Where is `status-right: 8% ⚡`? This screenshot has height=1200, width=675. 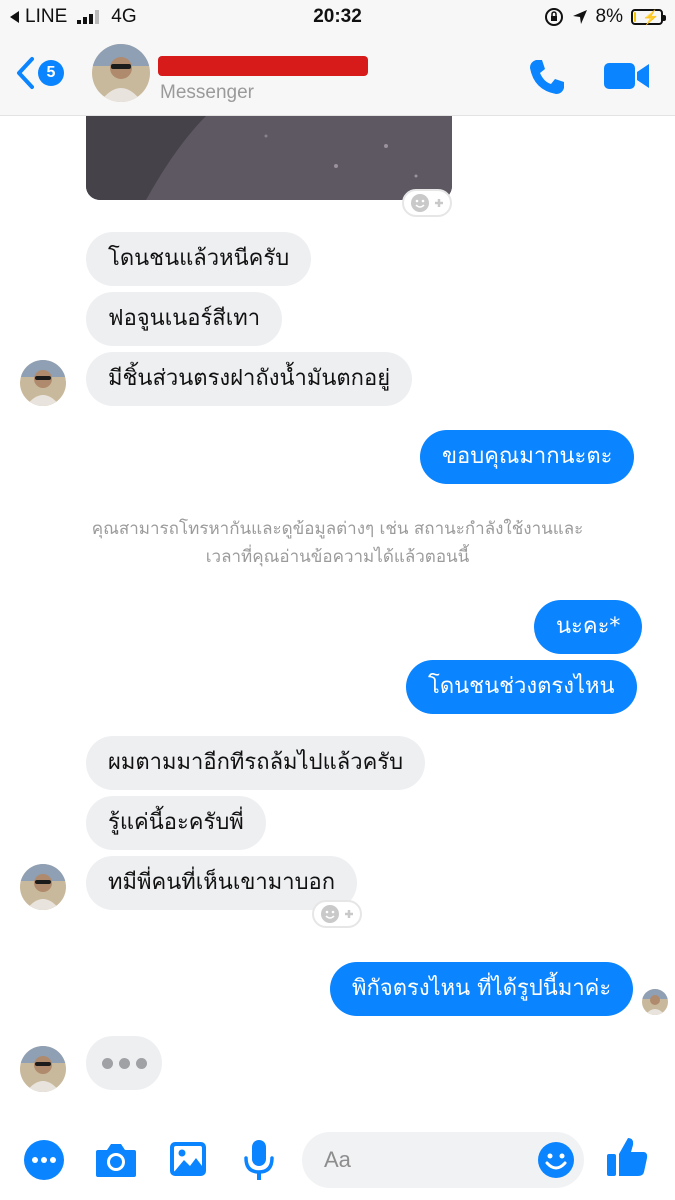 status-right: 8% ⚡ is located at coordinates (605, 17).